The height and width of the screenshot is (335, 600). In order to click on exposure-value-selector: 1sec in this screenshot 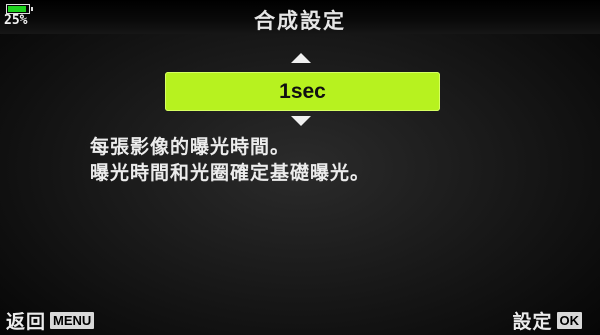, I will do `click(302, 91)`.